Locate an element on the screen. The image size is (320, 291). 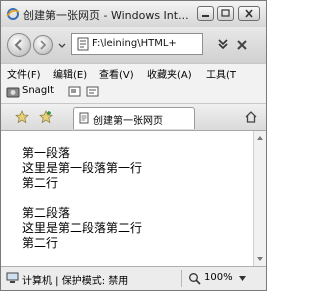
back-arrow-icon is located at coordinates (18, 45).